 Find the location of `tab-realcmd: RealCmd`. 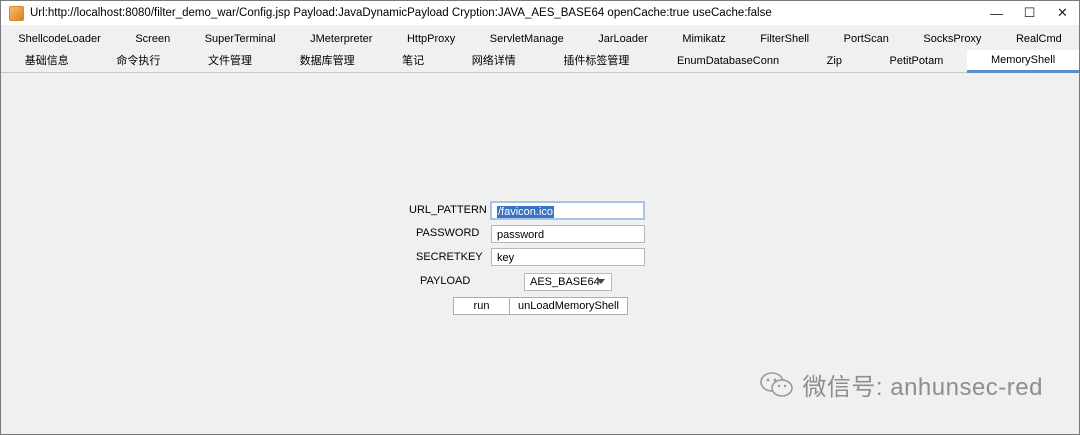

tab-realcmd: RealCmd is located at coordinates (1039, 39).